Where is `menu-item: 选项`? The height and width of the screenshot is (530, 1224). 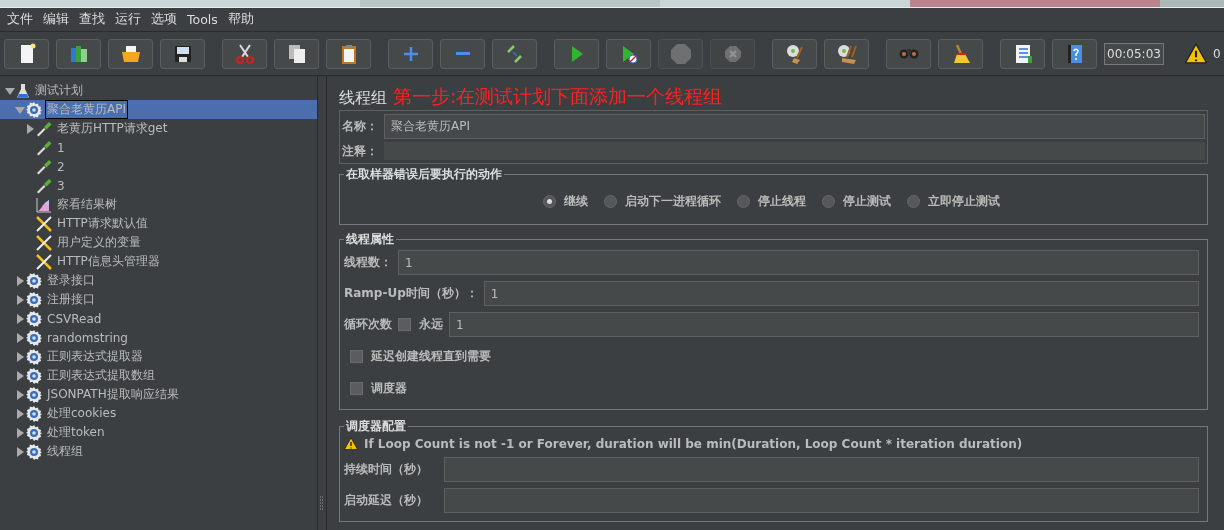
menu-item: 选项 is located at coordinates (164, 19).